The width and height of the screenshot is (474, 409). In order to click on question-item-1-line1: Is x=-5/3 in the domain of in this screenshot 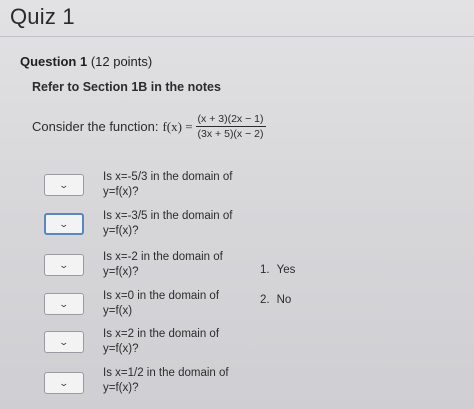, I will do `click(168, 177)`.